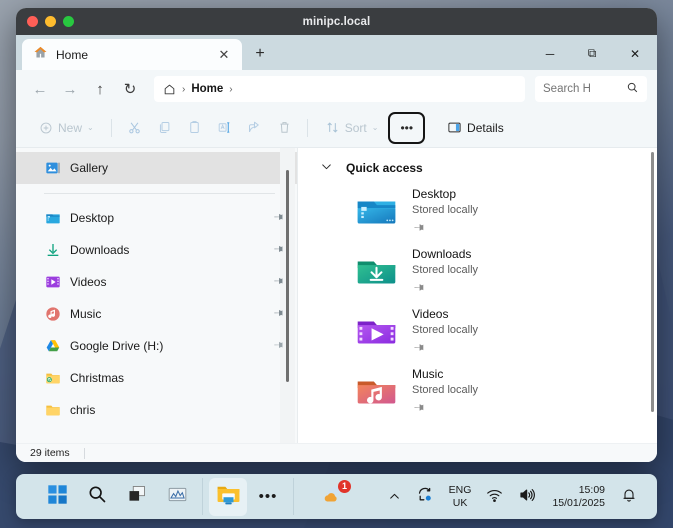 Image resolution: width=673 pixels, height=528 pixels. I want to click on details-pane-button: Details, so click(475, 128).